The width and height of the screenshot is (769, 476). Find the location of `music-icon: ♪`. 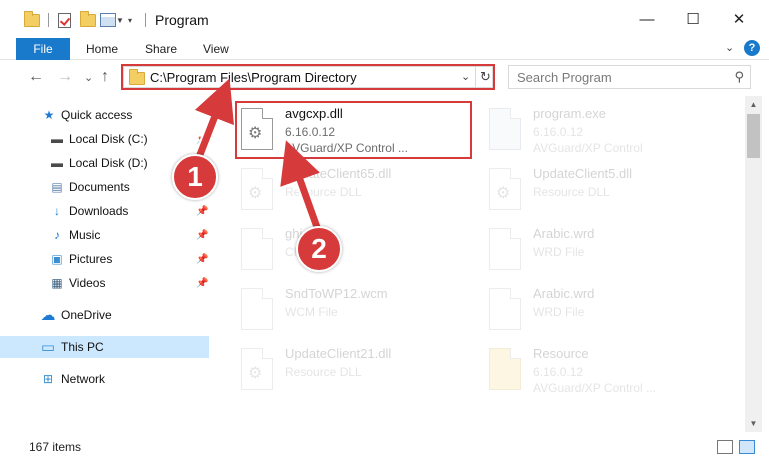

music-icon: ♪ is located at coordinates (57, 235).